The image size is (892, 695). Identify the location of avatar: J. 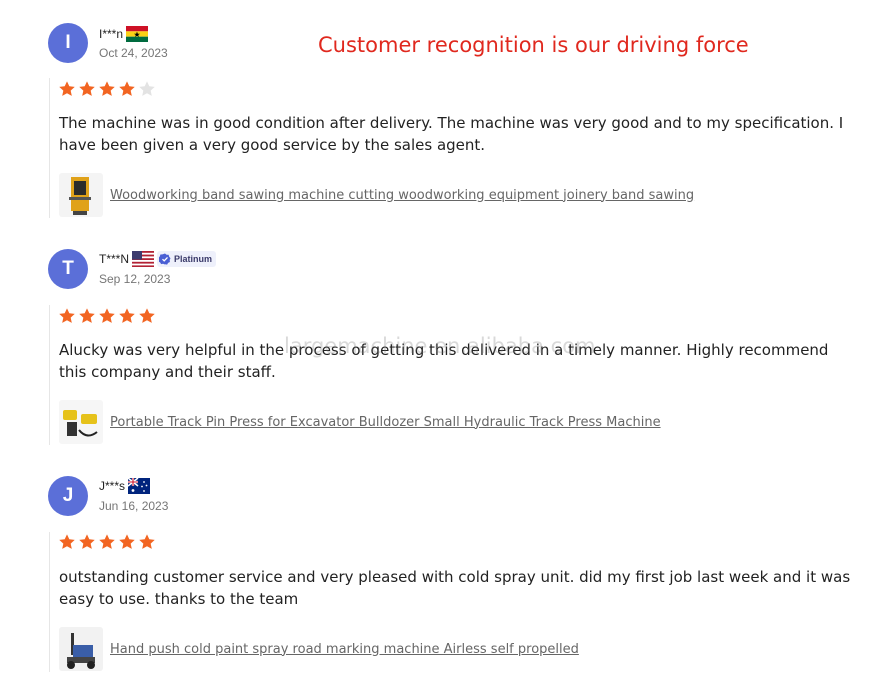
(68, 496).